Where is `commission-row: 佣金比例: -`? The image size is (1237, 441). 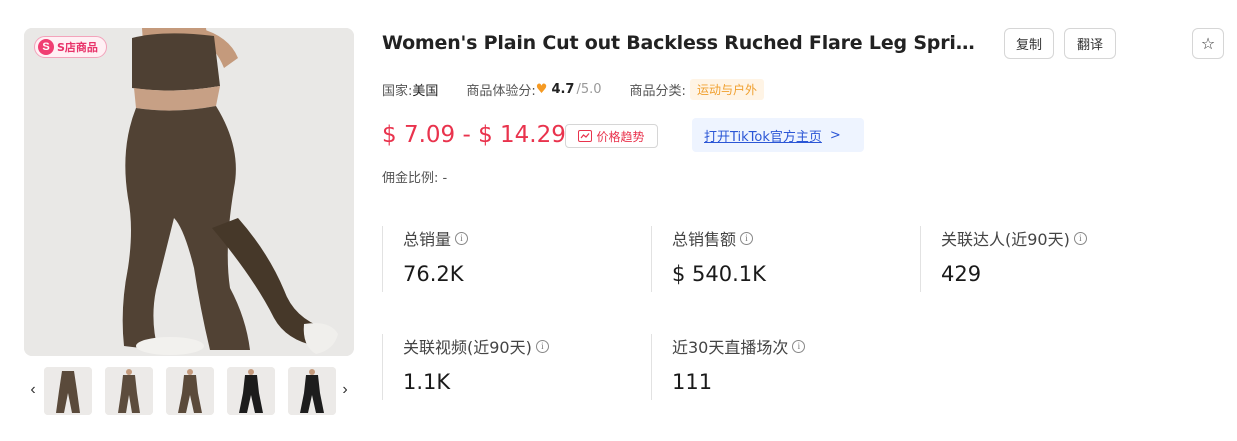 commission-row: 佣金比例: - is located at coordinates (414, 176).